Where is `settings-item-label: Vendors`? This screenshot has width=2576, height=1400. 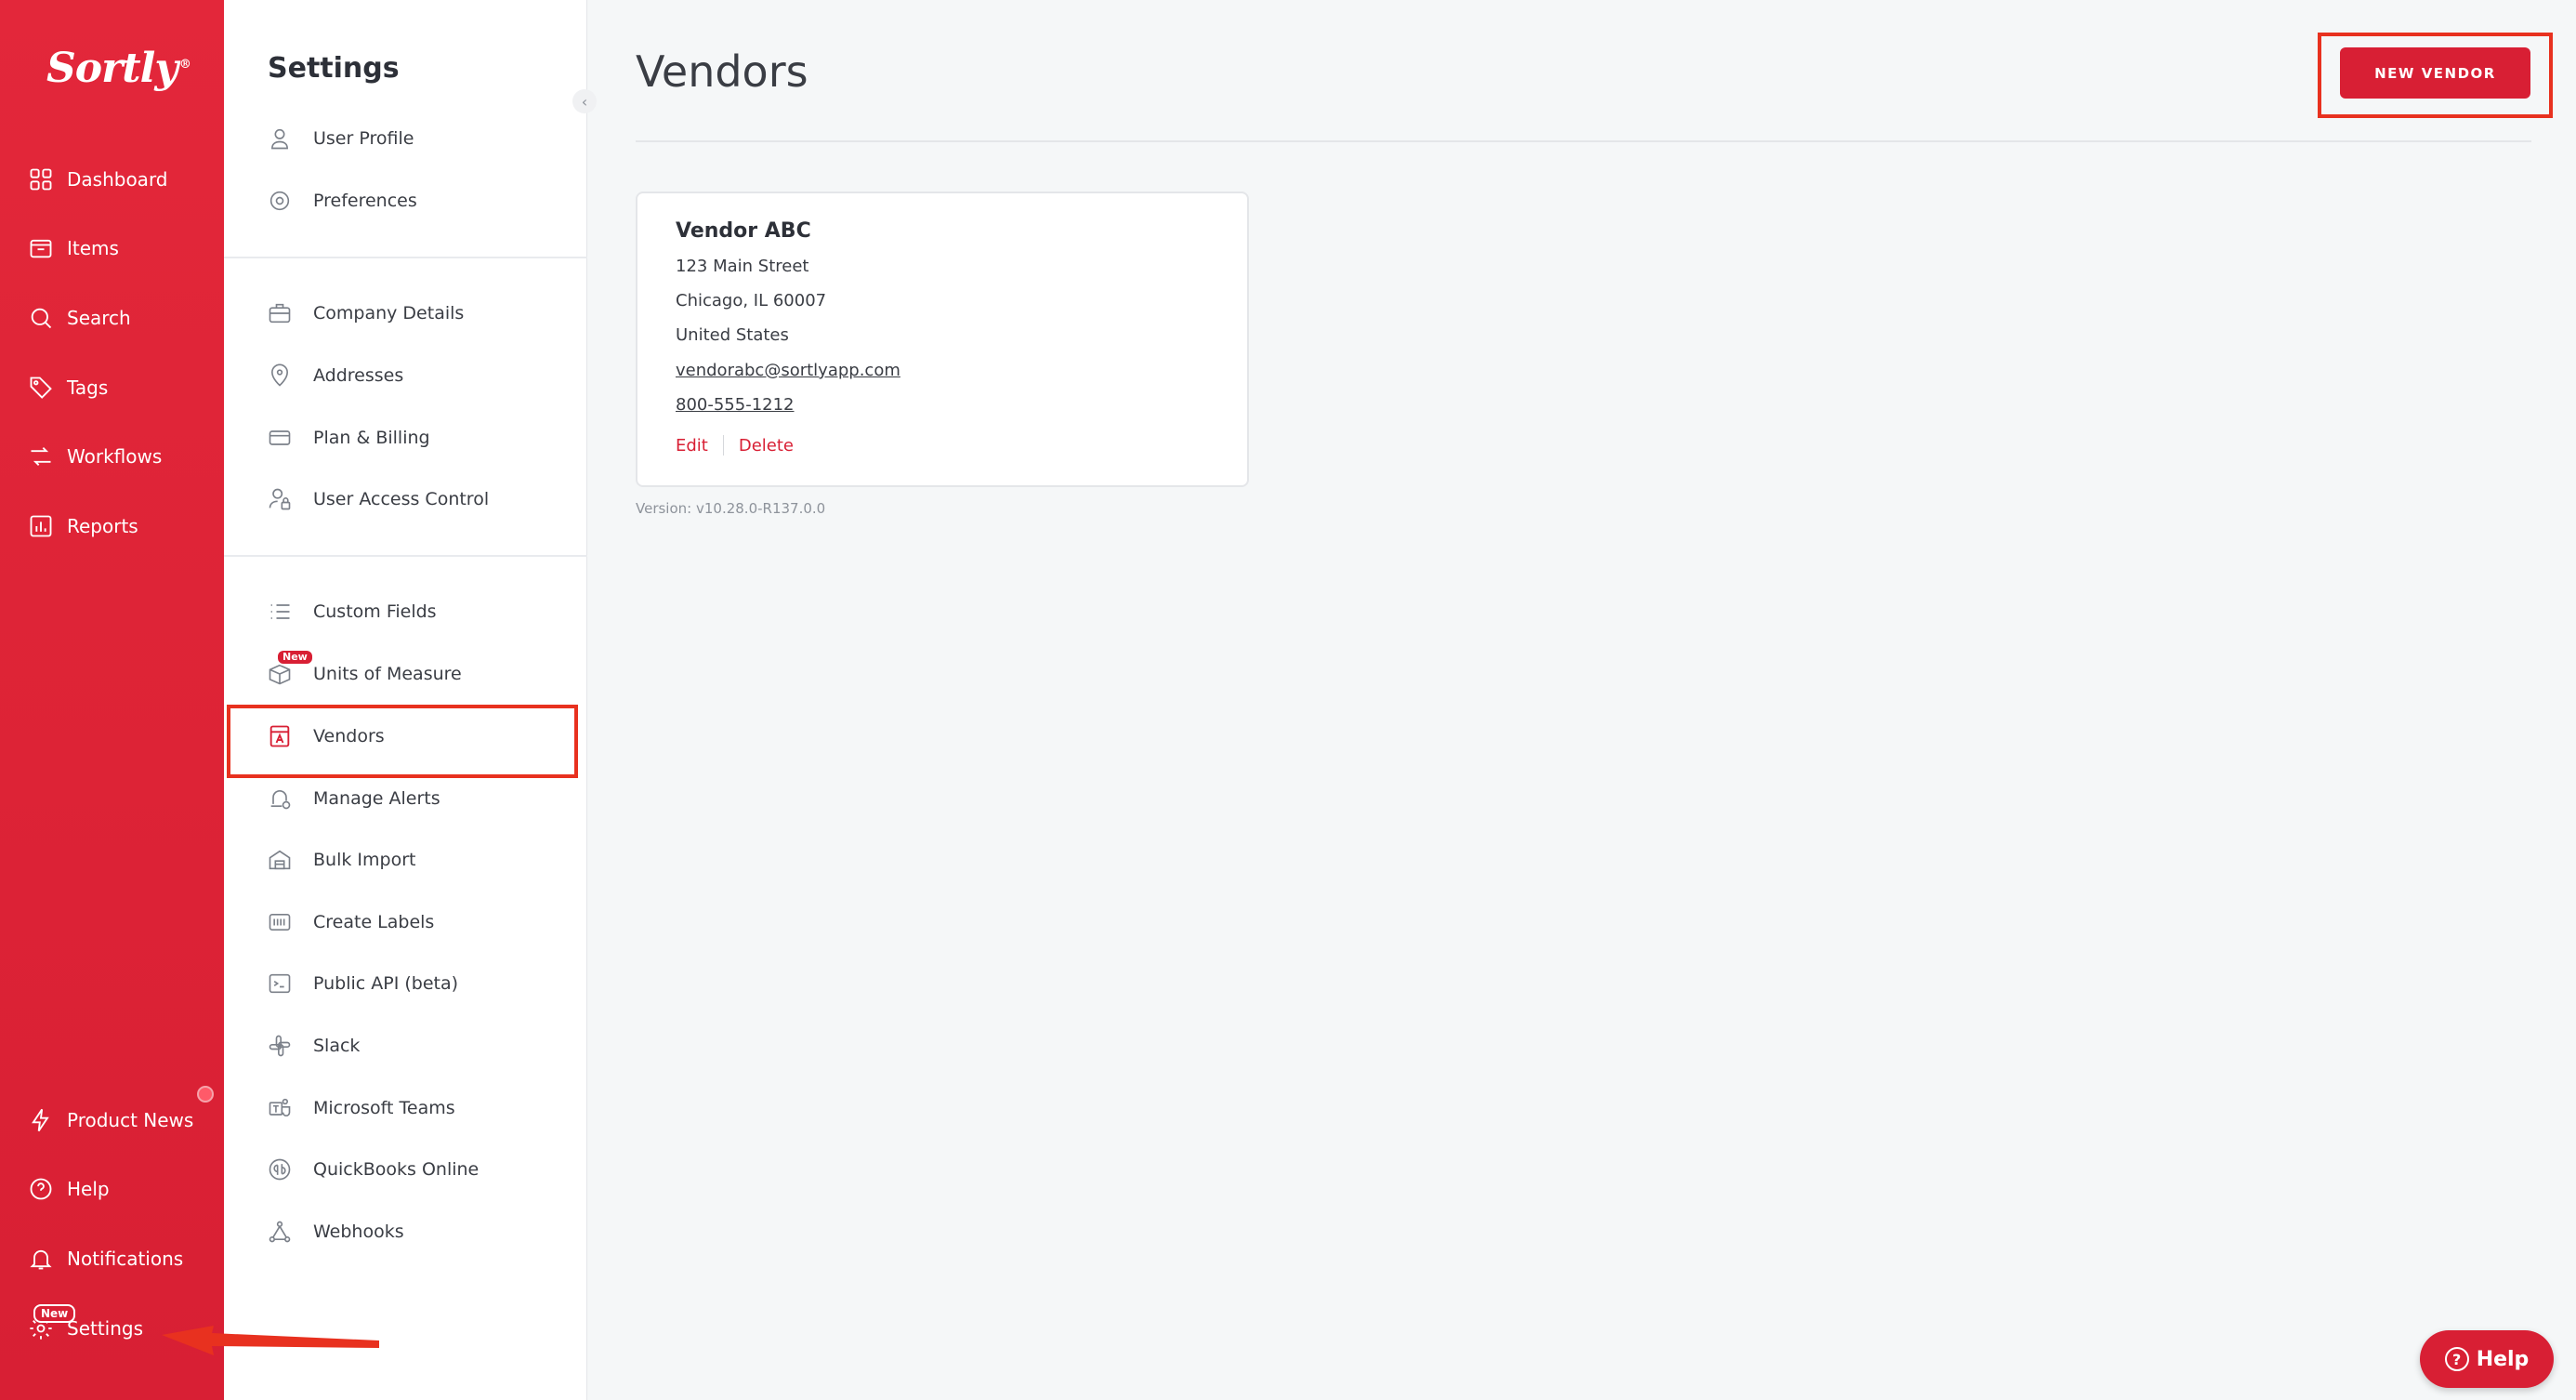 settings-item-label: Vendors is located at coordinates (349, 736).